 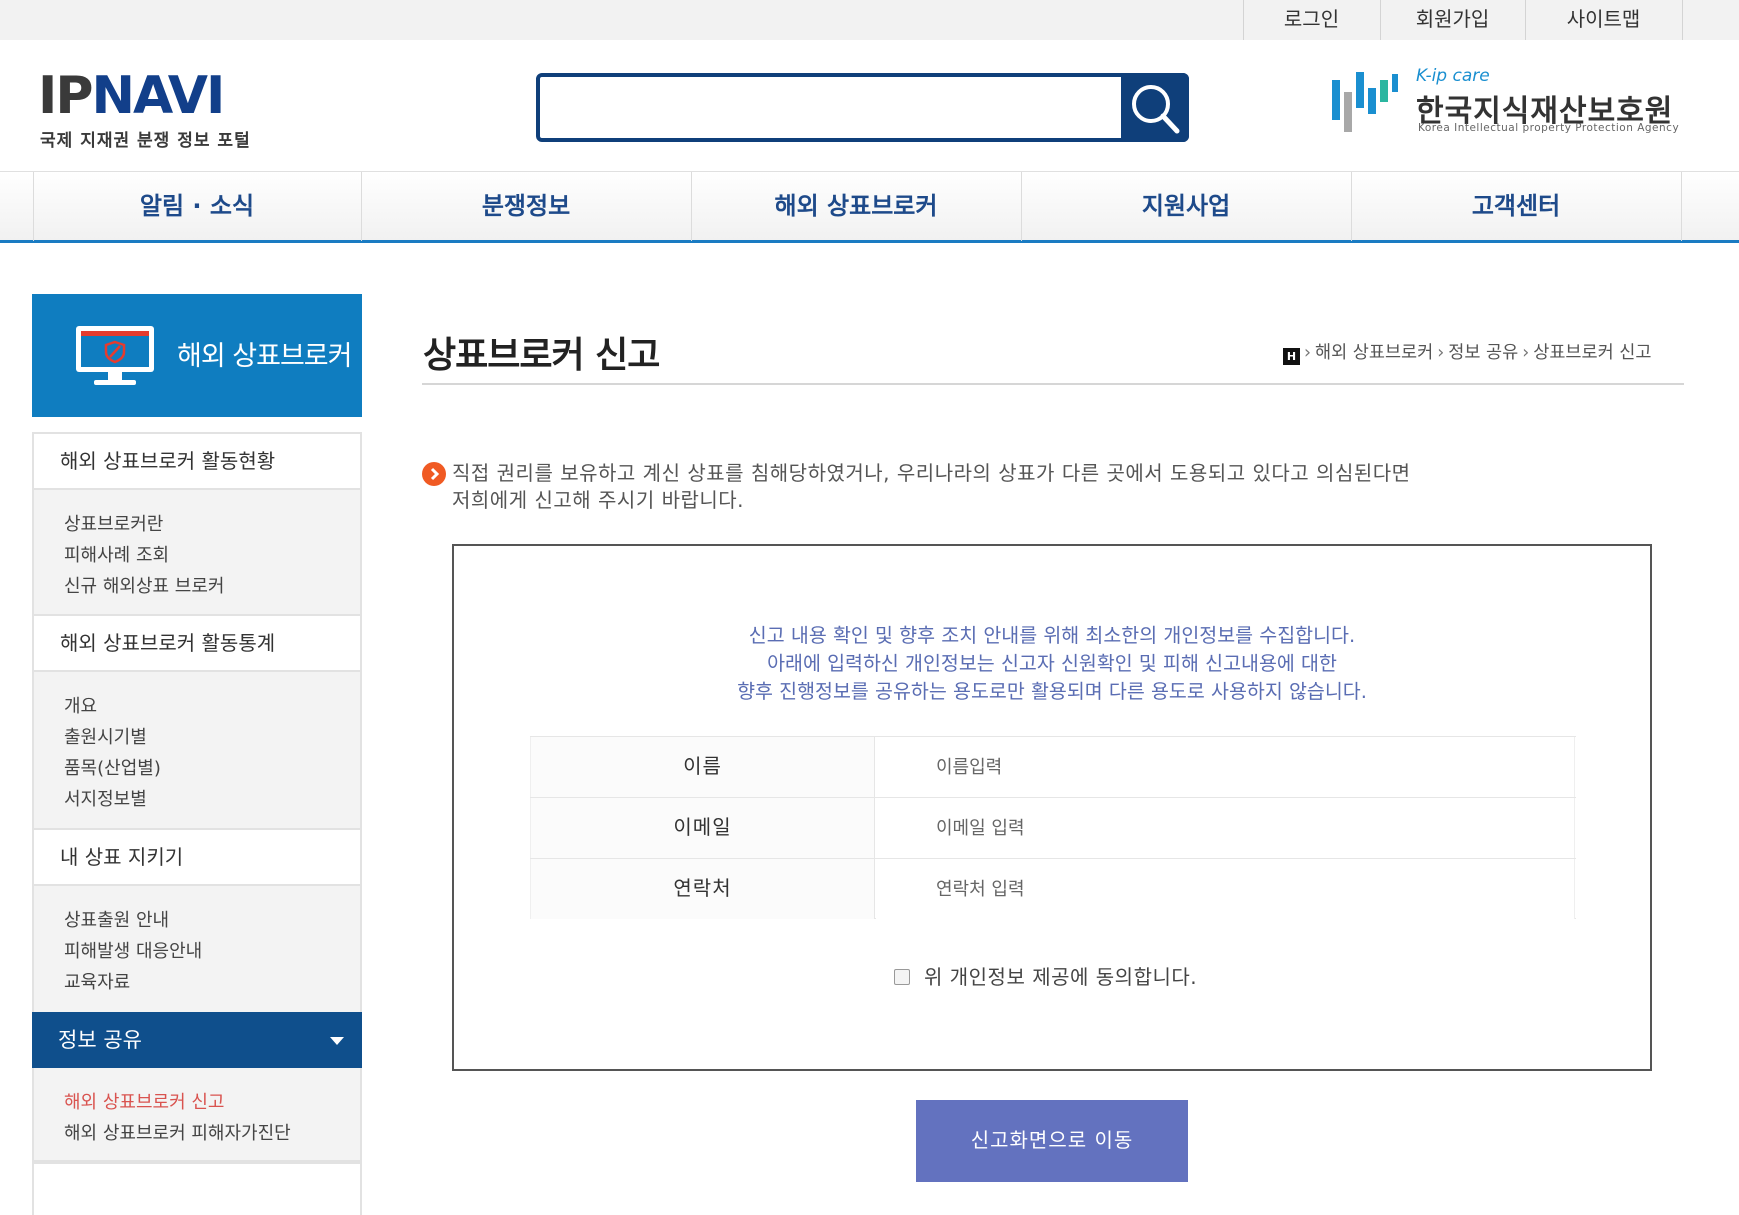 I want to click on sidebar-group-label: 정보 공유, so click(x=100, y=1040).